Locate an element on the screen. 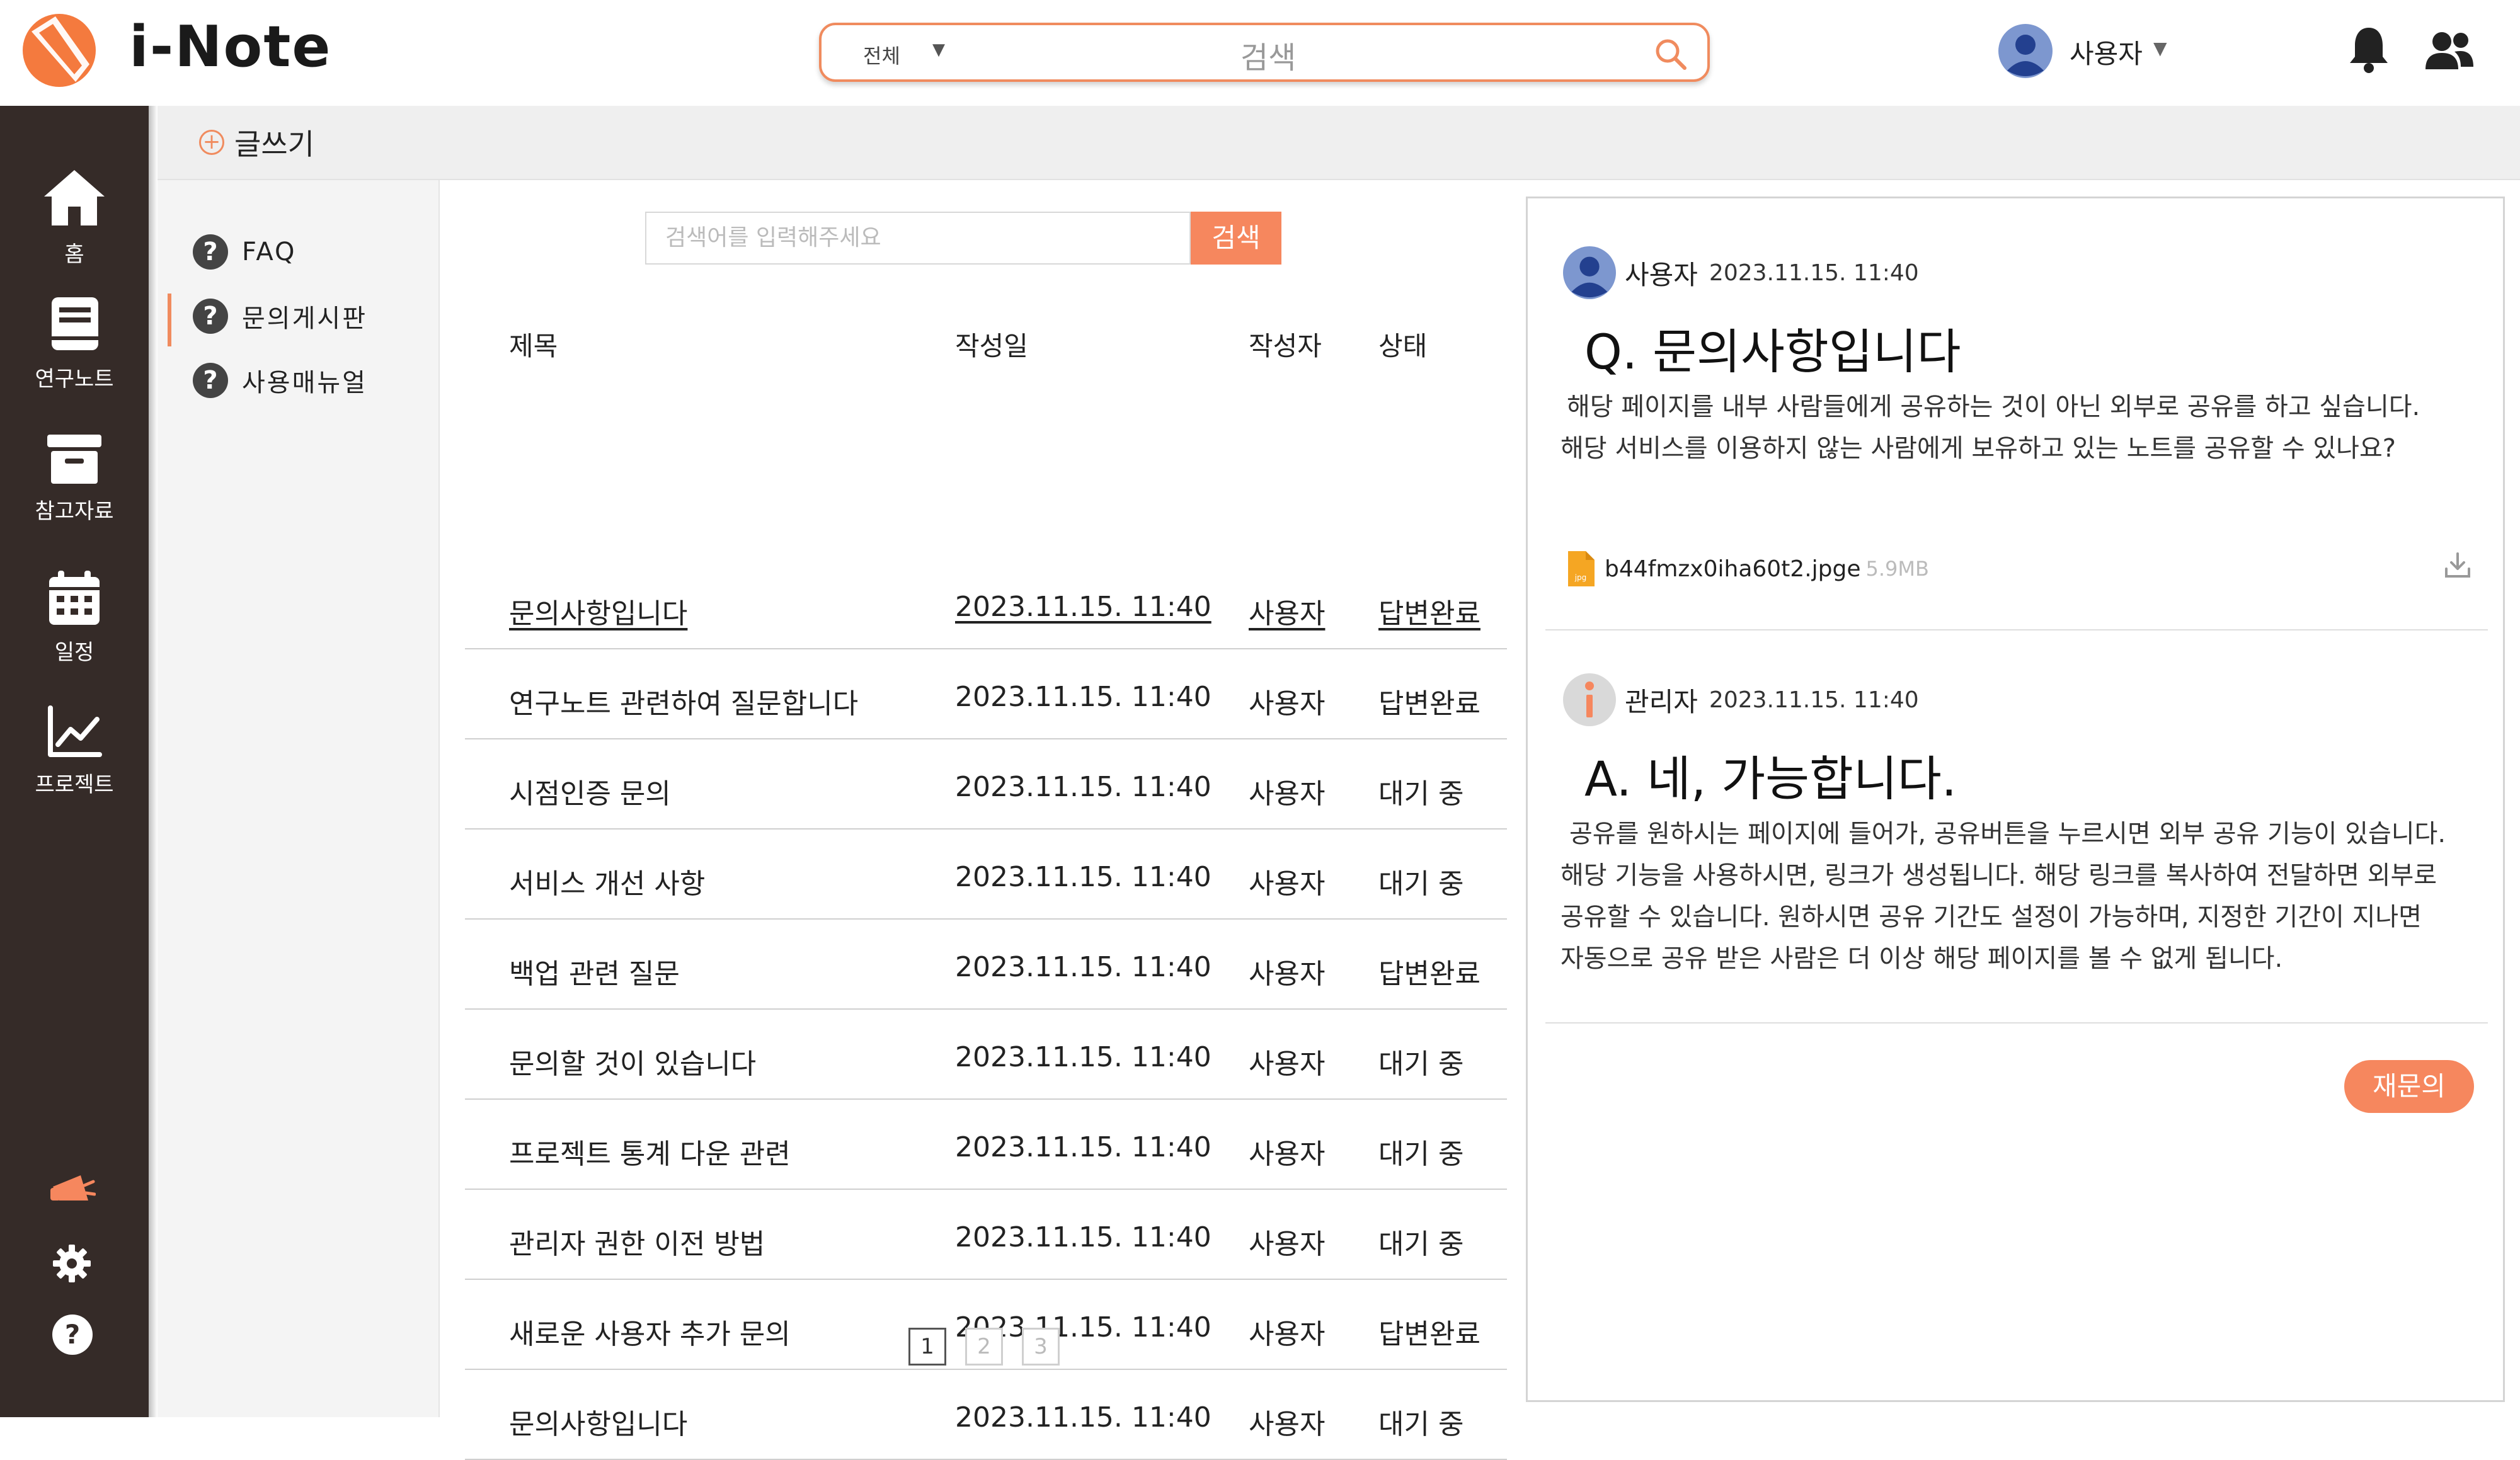 The image size is (2520, 1460). row-title: 시점인증 문의 is located at coordinates (590, 791).